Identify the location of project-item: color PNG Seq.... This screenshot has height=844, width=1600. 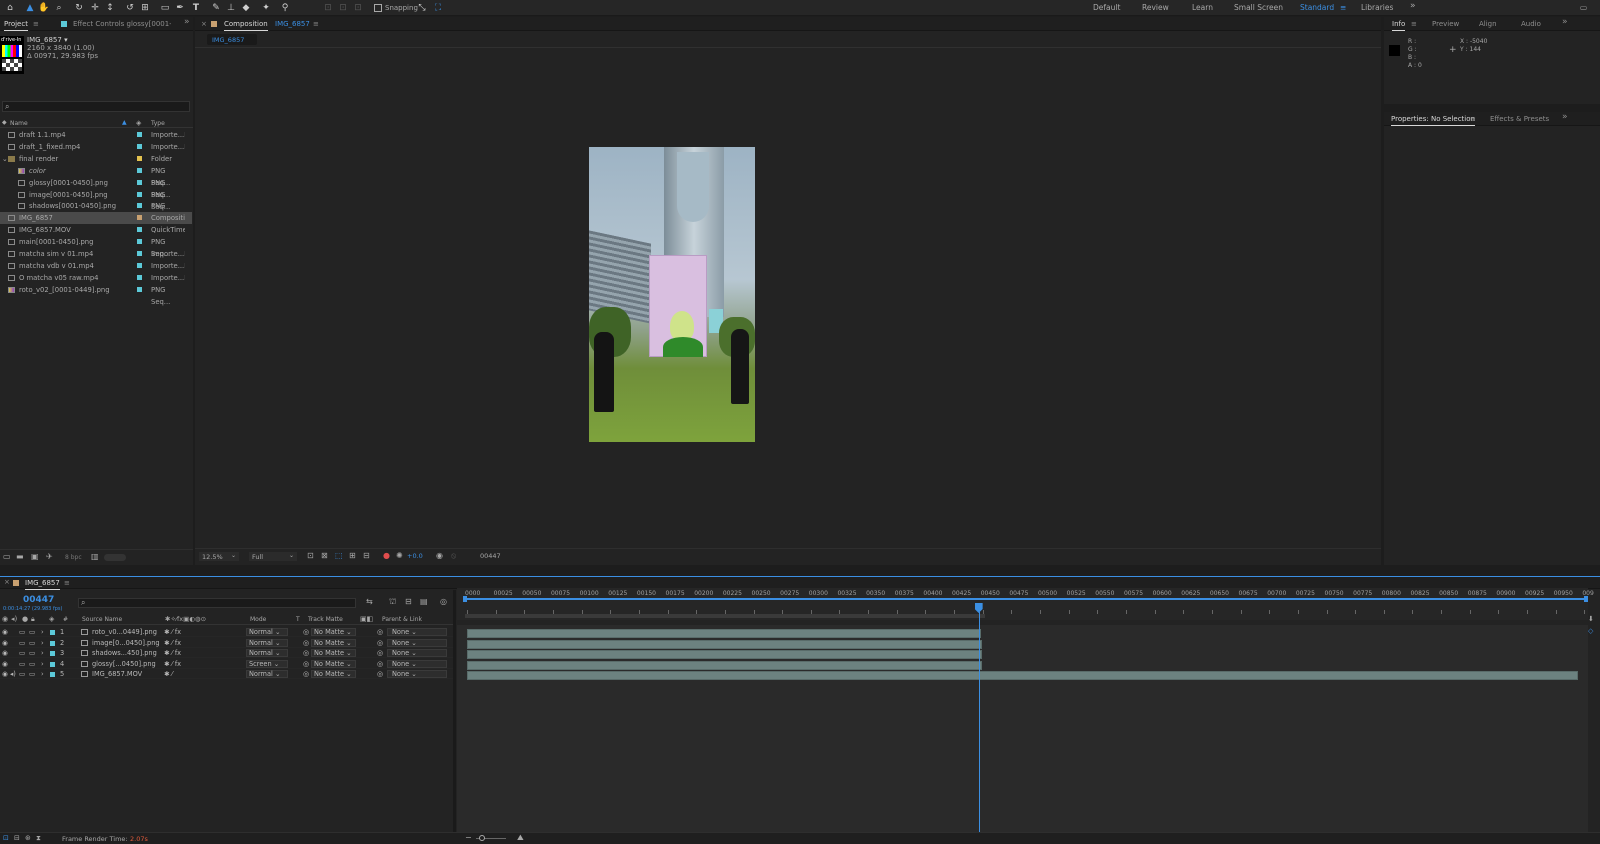
(96, 176).